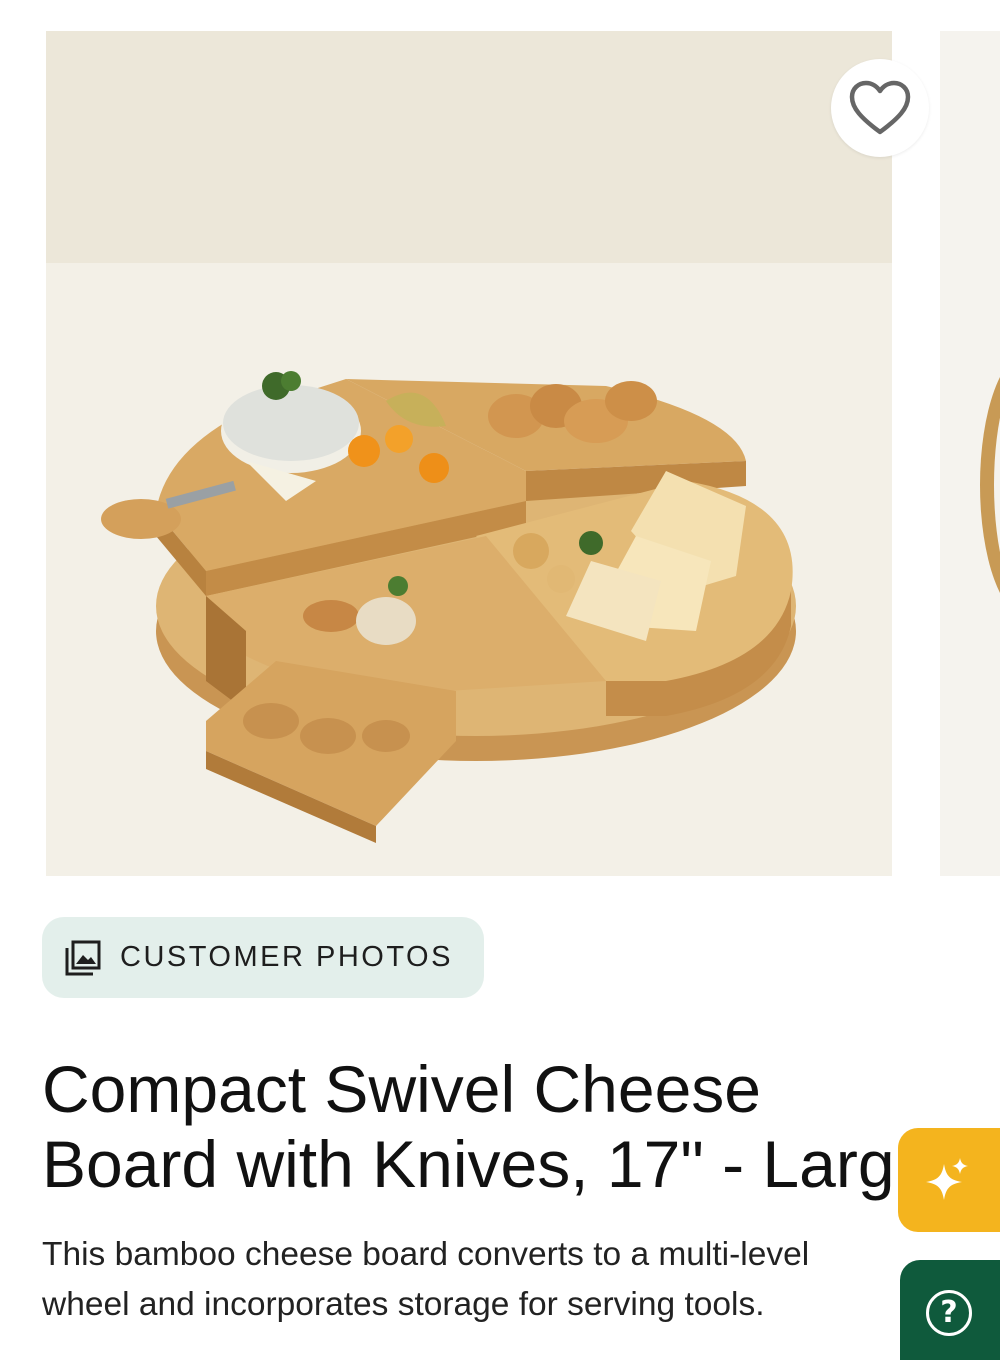  Describe the element at coordinates (500, 4) in the screenshot. I see `status-area` at that location.